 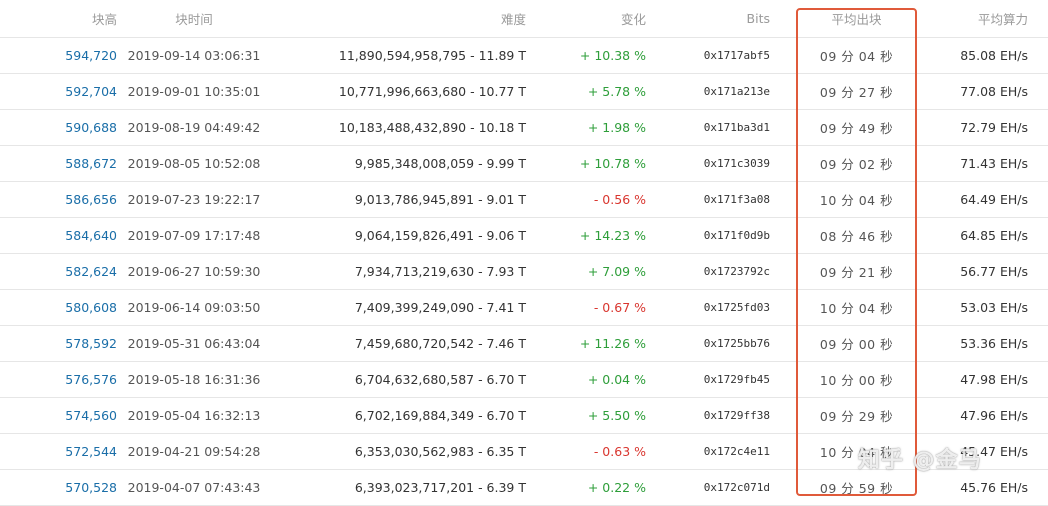 I want to click on difficulty-value: 10,771,996,663,680 - 10.77 T, so click(x=432, y=91).